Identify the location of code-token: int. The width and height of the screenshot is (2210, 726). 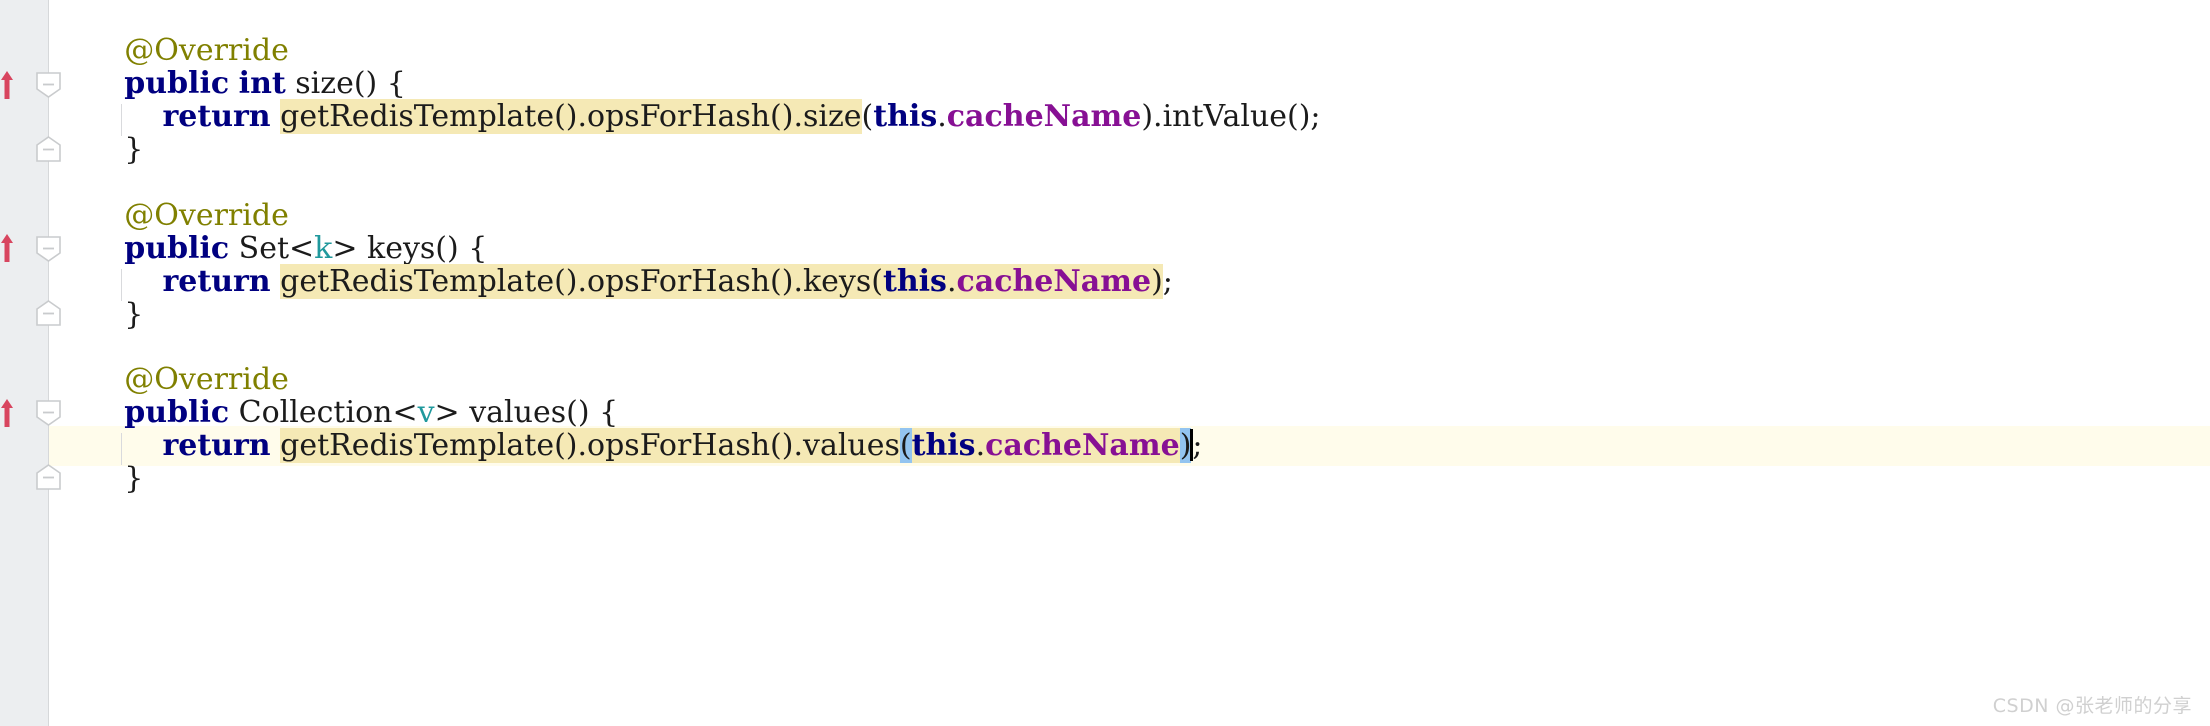
(262, 83).